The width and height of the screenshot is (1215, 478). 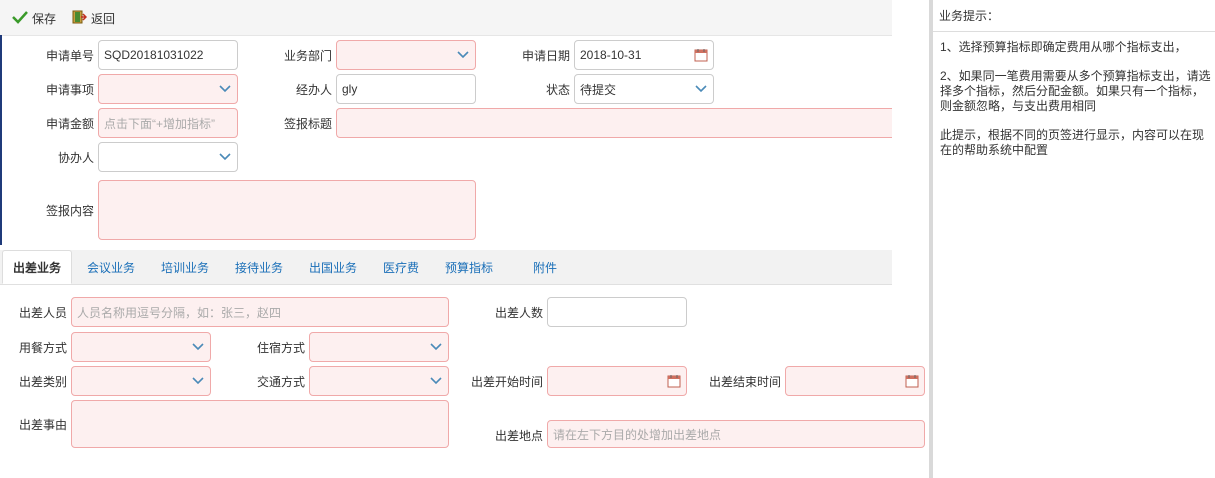 What do you see at coordinates (69, 56) in the screenshot?
I see `apply-no-label: 申请单号` at bounding box center [69, 56].